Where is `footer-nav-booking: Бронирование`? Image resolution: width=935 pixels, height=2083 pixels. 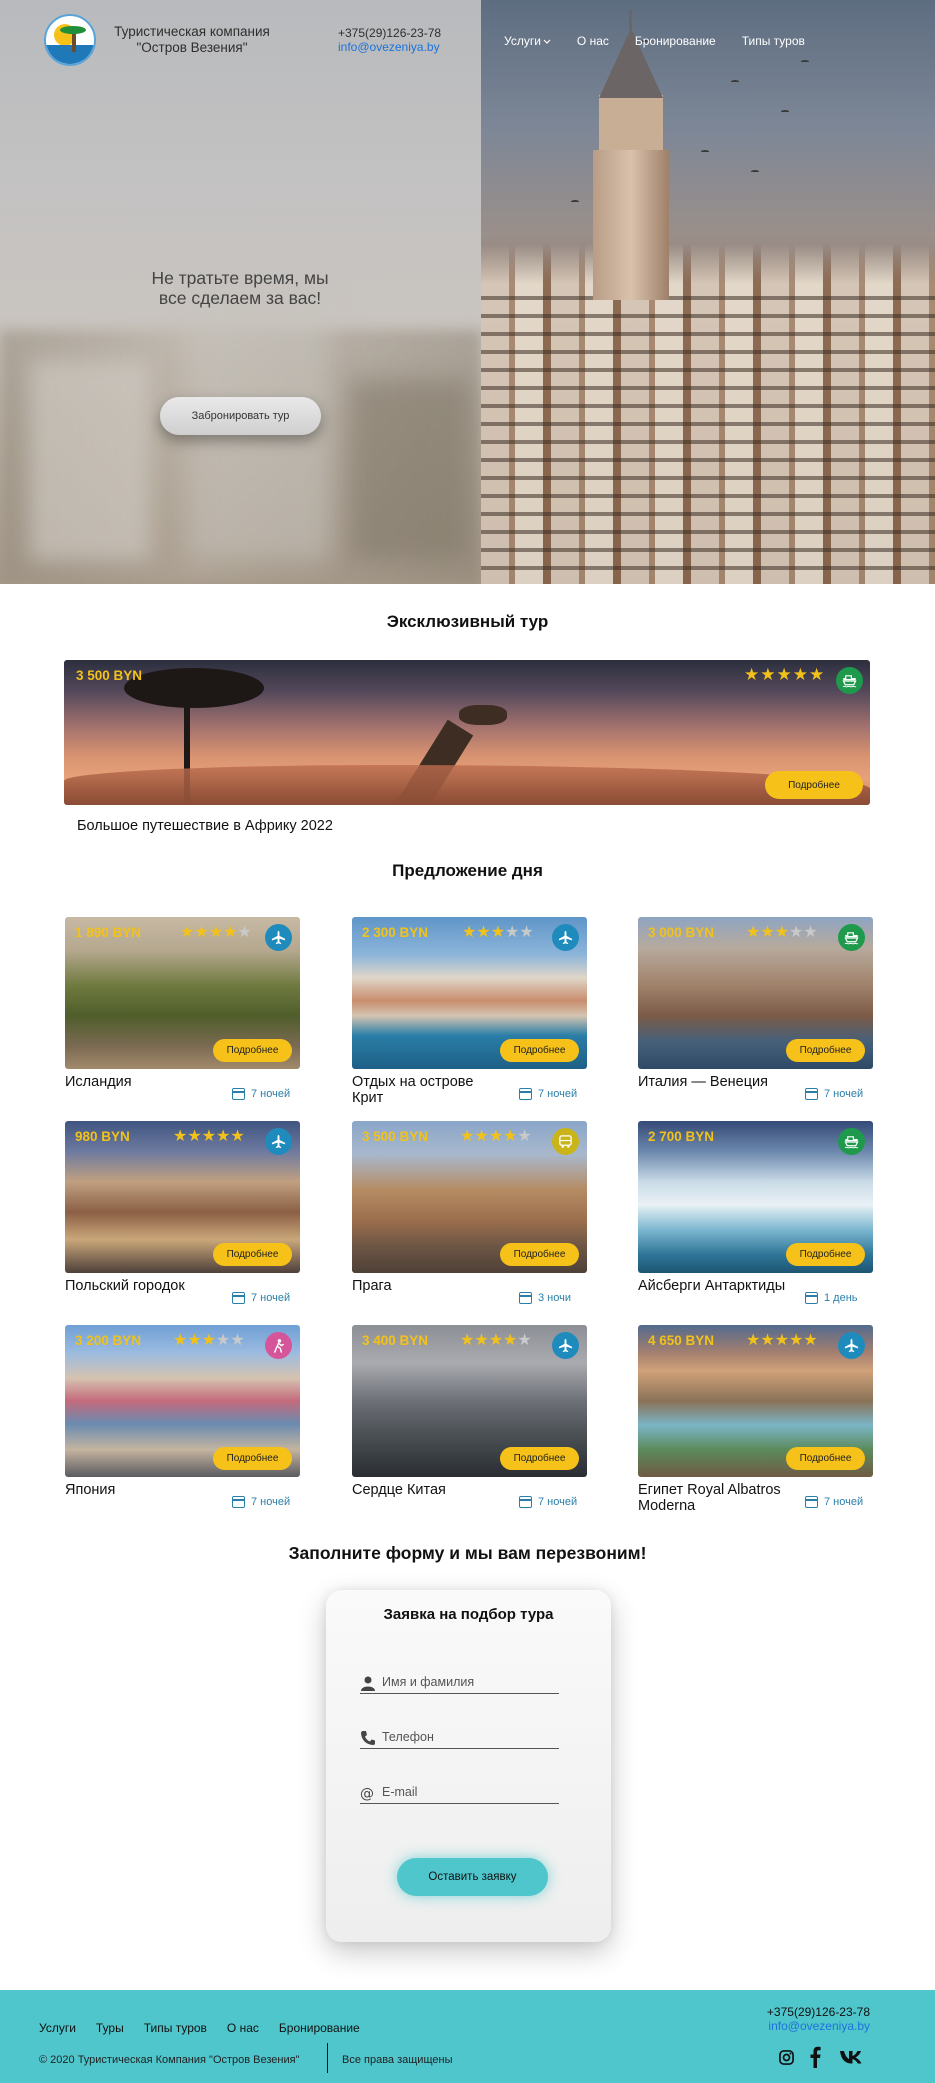 footer-nav-booking: Бронирование is located at coordinates (319, 2028).